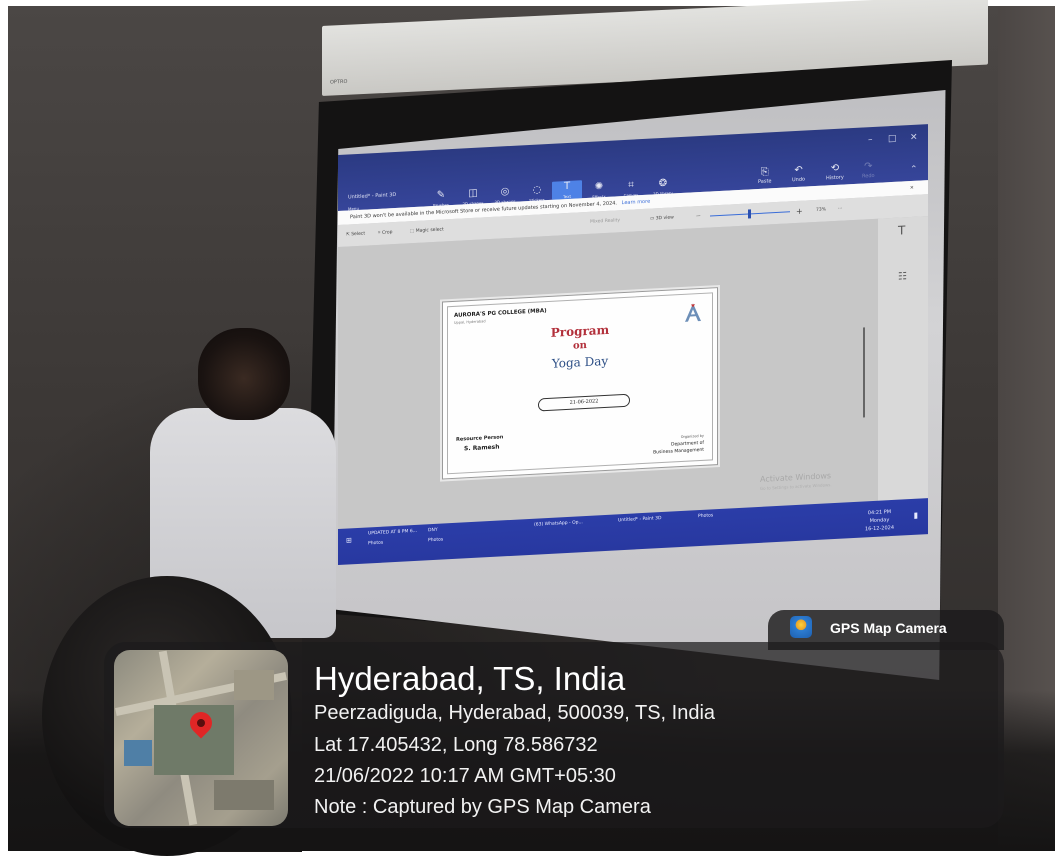  What do you see at coordinates (798, 170) in the screenshot?
I see `undo-icon: ↶` at bounding box center [798, 170].